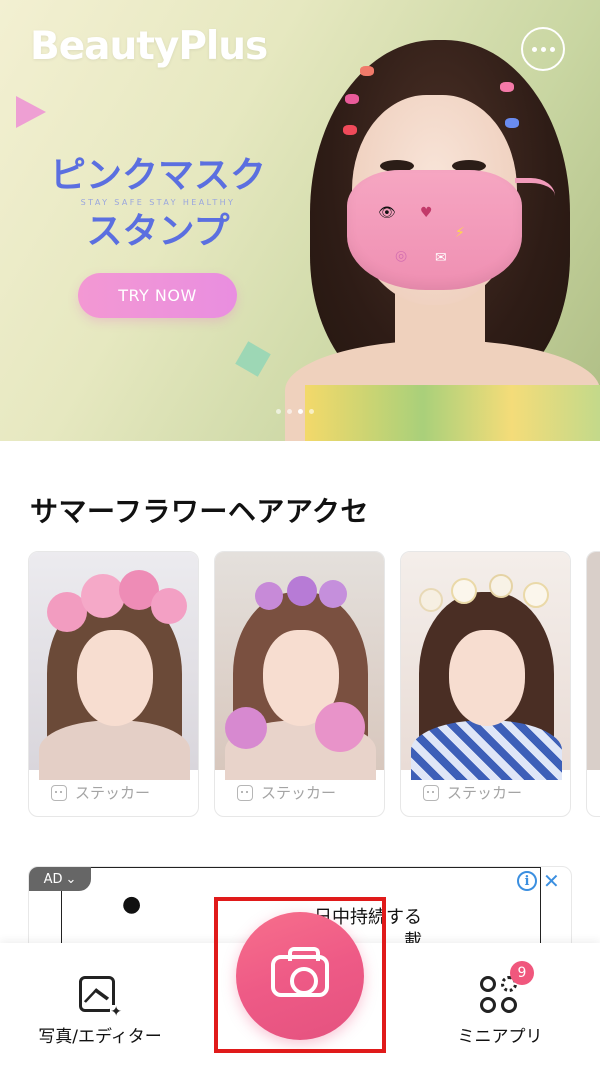 The height and width of the screenshot is (1067, 600). Describe the element at coordinates (253, 359) in the screenshot. I see `diamond-decoration` at that location.